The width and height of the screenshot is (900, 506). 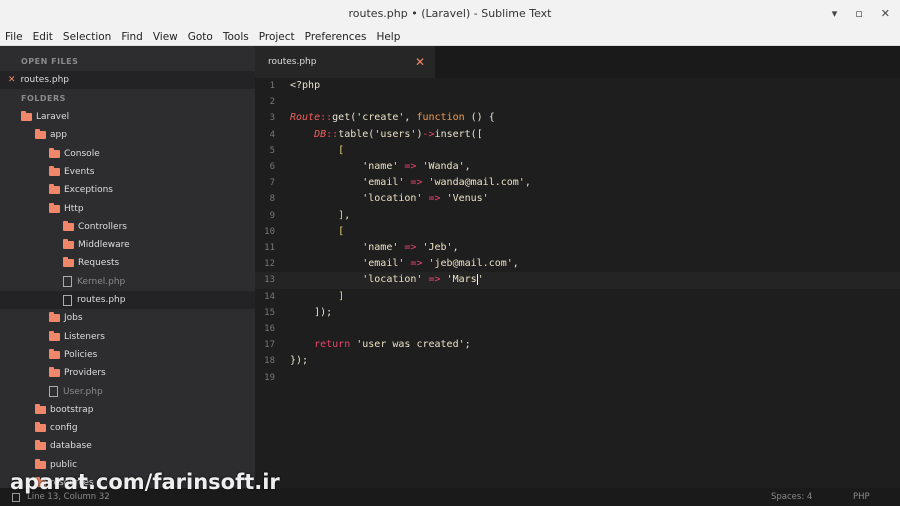 What do you see at coordinates (404, 264) in the screenshot?
I see `line-code: 'email' => 'jeb@mail.com',` at bounding box center [404, 264].